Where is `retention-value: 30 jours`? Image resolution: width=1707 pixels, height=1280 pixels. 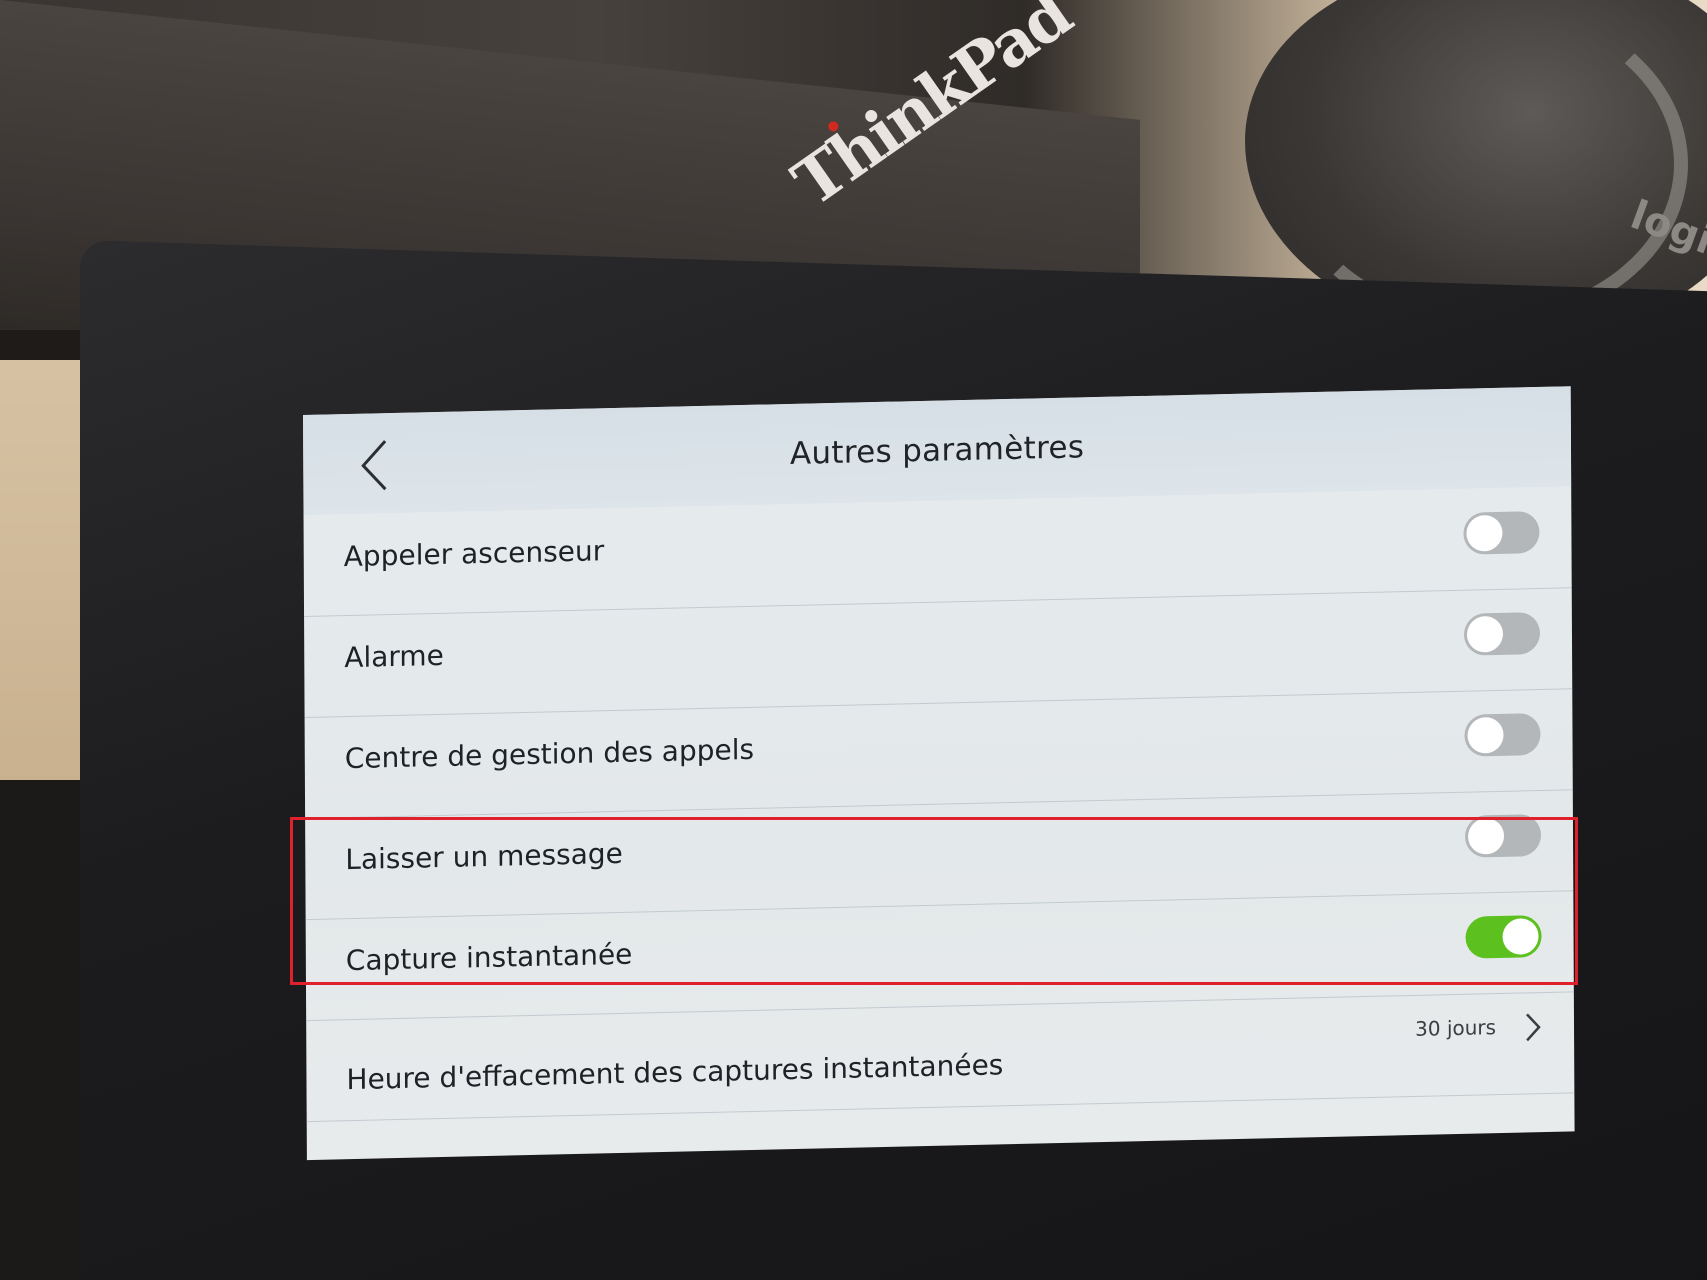 retention-value: 30 jours is located at coordinates (1456, 1028).